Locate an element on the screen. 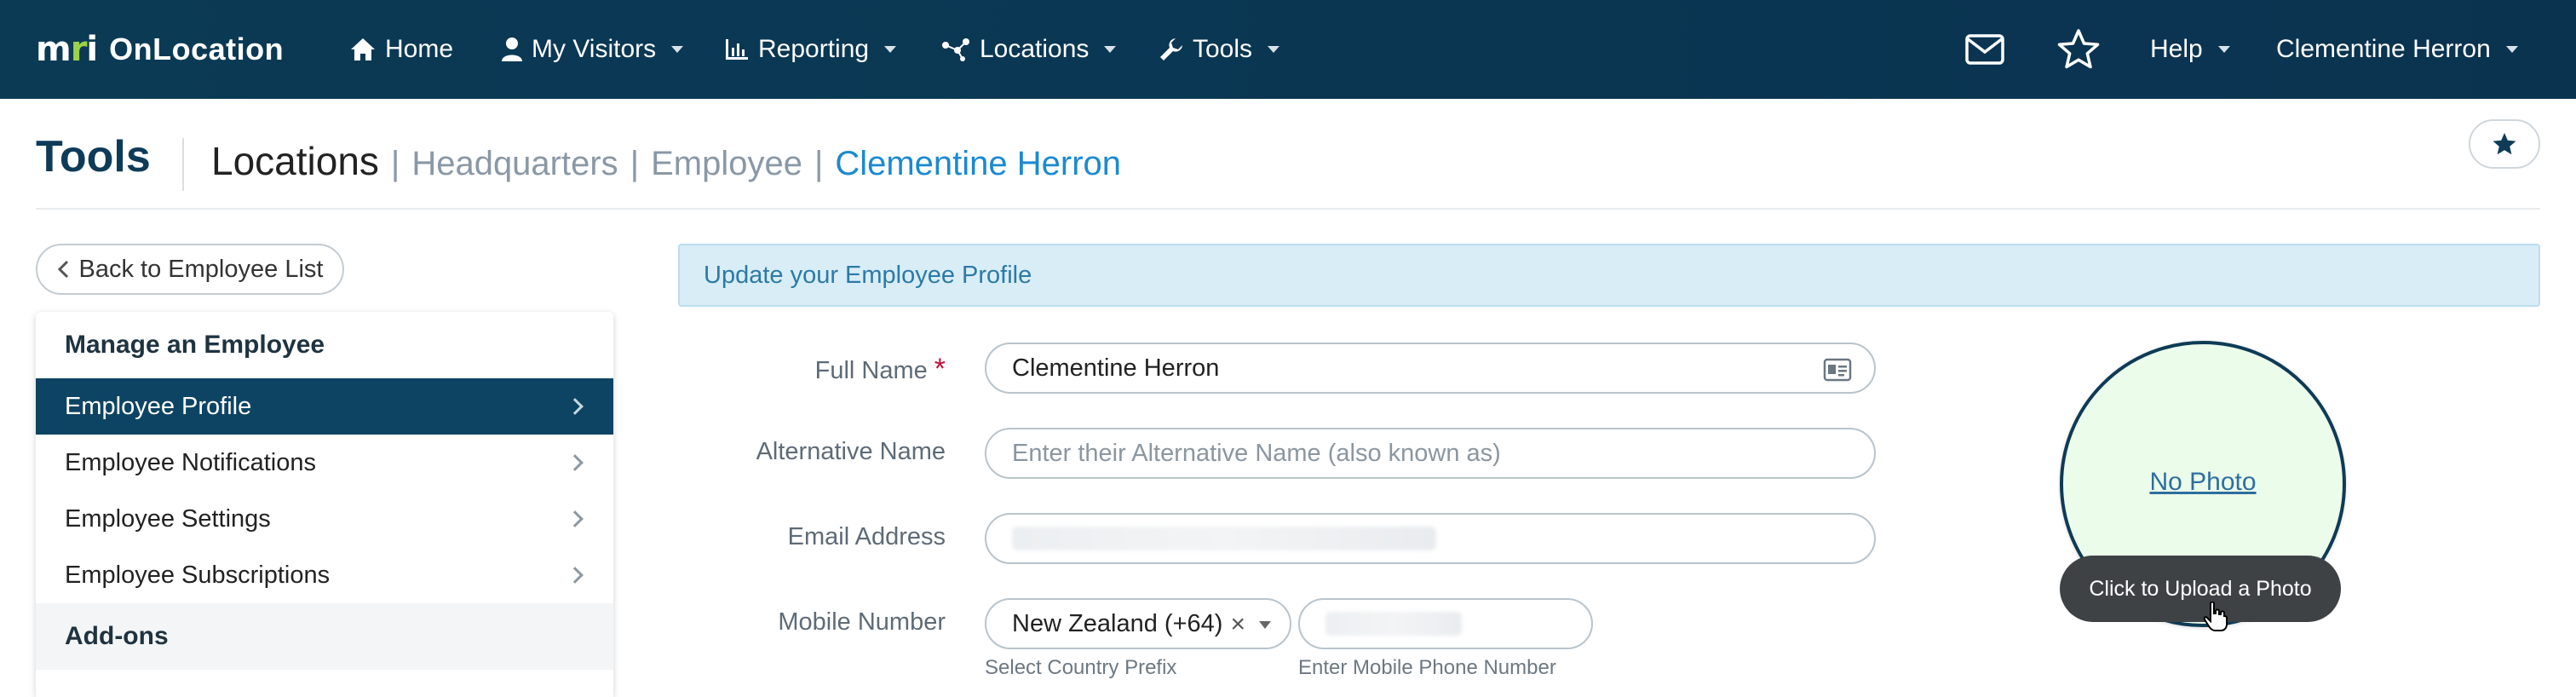 This screenshot has height=697, width=2576. nav-user-menu: Clementine Herron is located at coordinates (2397, 49).